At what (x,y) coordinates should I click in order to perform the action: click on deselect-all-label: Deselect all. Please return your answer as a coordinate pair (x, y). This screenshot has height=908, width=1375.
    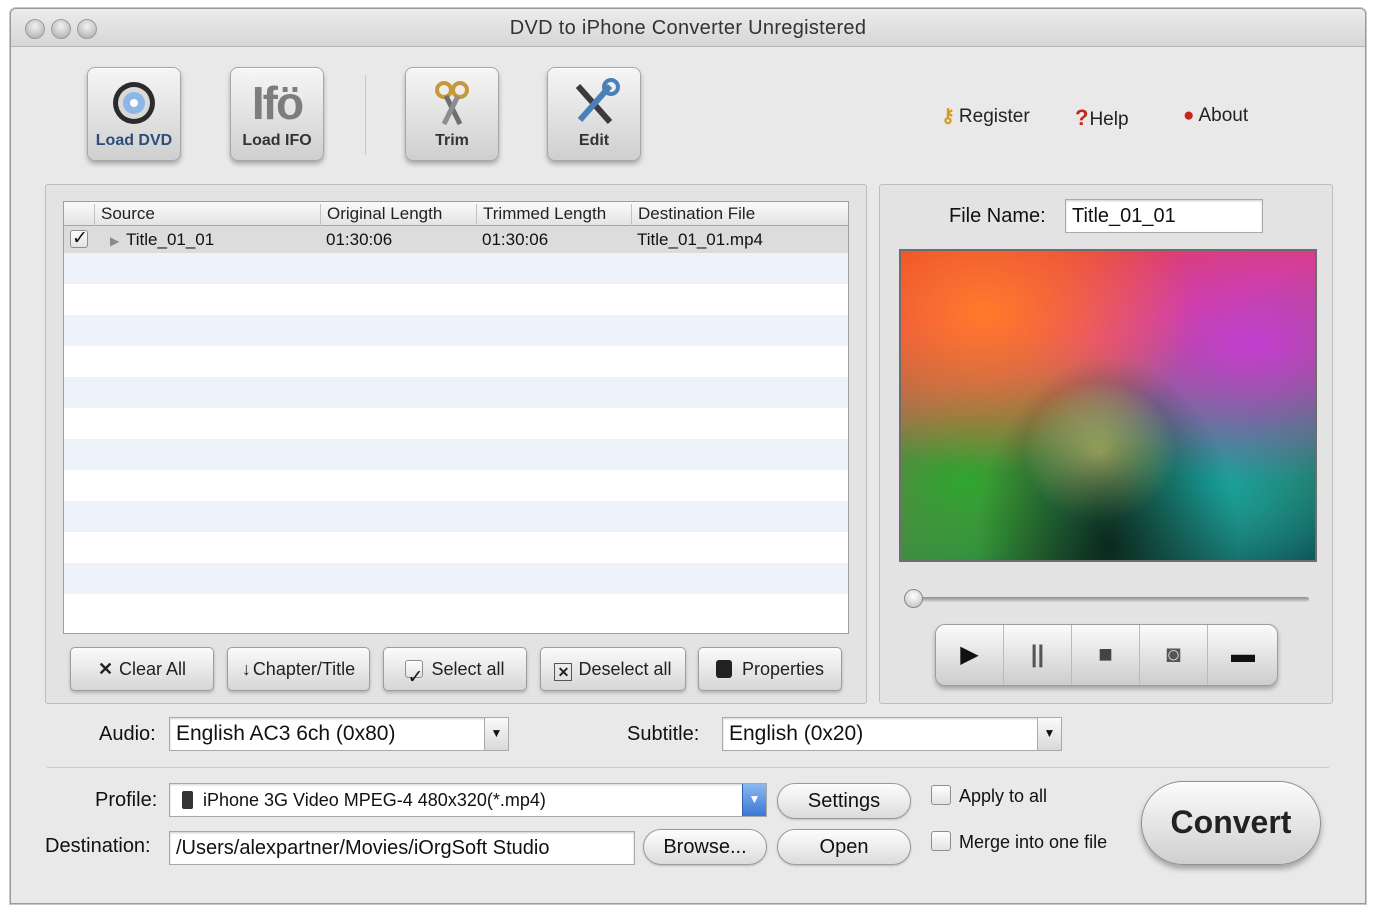
    Looking at the image, I should click on (625, 669).